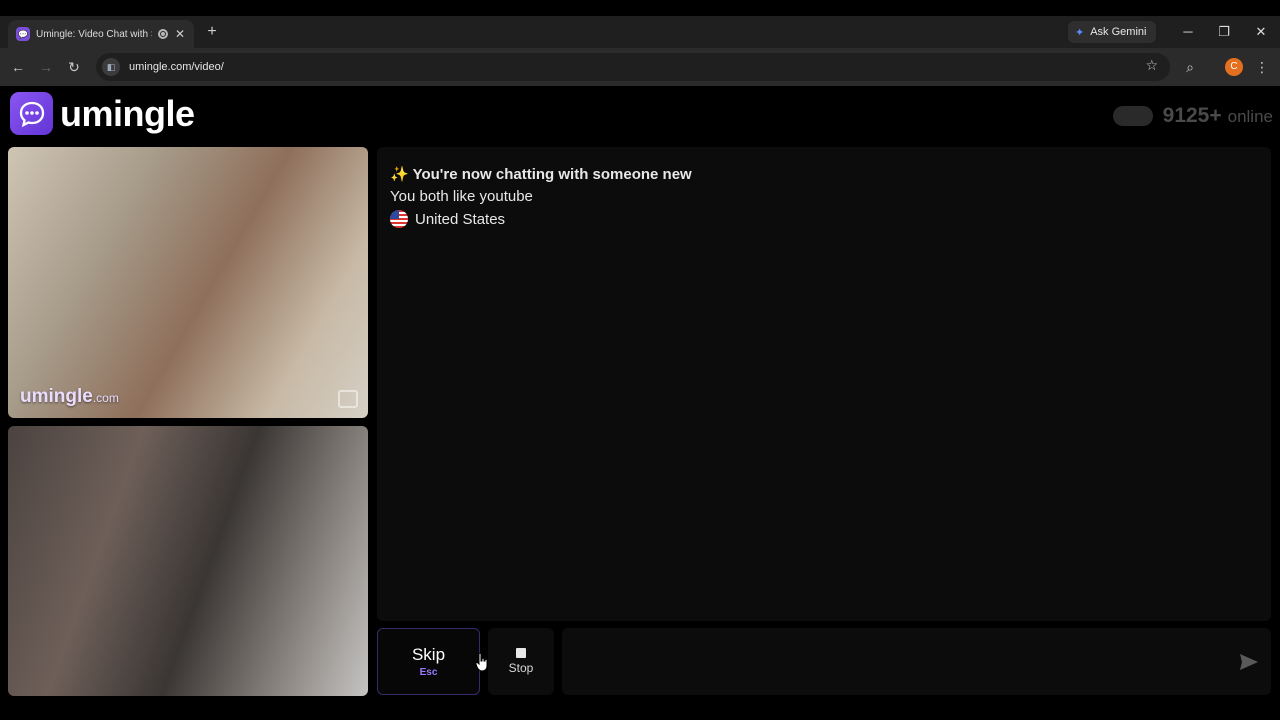  I want to click on browser-tab: 💬 Umingle: Video Chat with St ✕, so click(101, 34).